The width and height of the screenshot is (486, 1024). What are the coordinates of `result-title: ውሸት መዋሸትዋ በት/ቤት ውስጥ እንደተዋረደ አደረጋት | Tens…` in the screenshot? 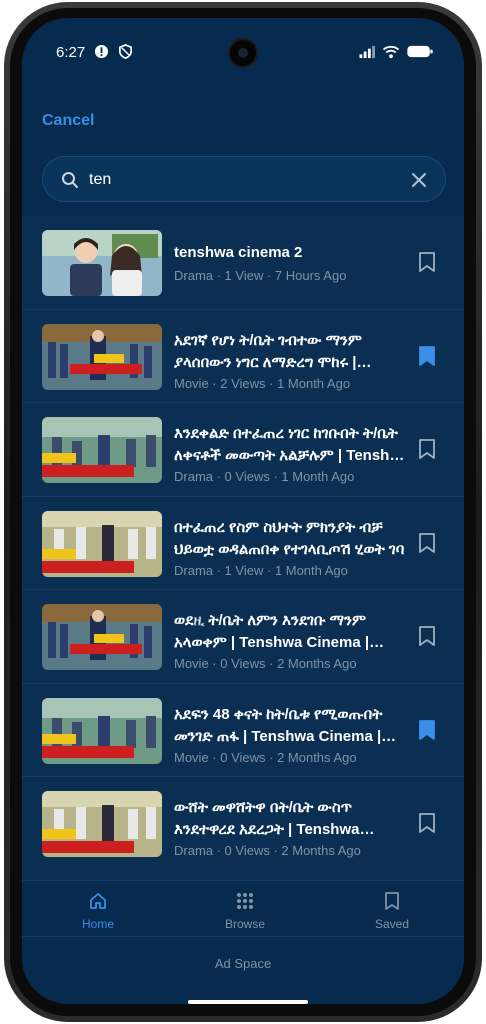 It's located at (267, 818).